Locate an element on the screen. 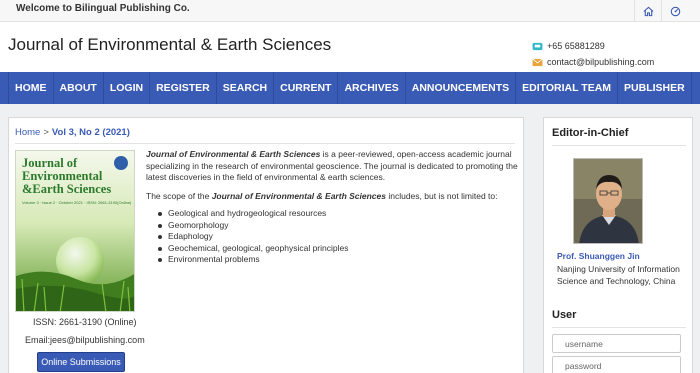 Image resolution: width=700 pixels, height=373 pixels. top-bar: Welcome to Bilingual Publishing Co. is located at coordinates (350, 11).